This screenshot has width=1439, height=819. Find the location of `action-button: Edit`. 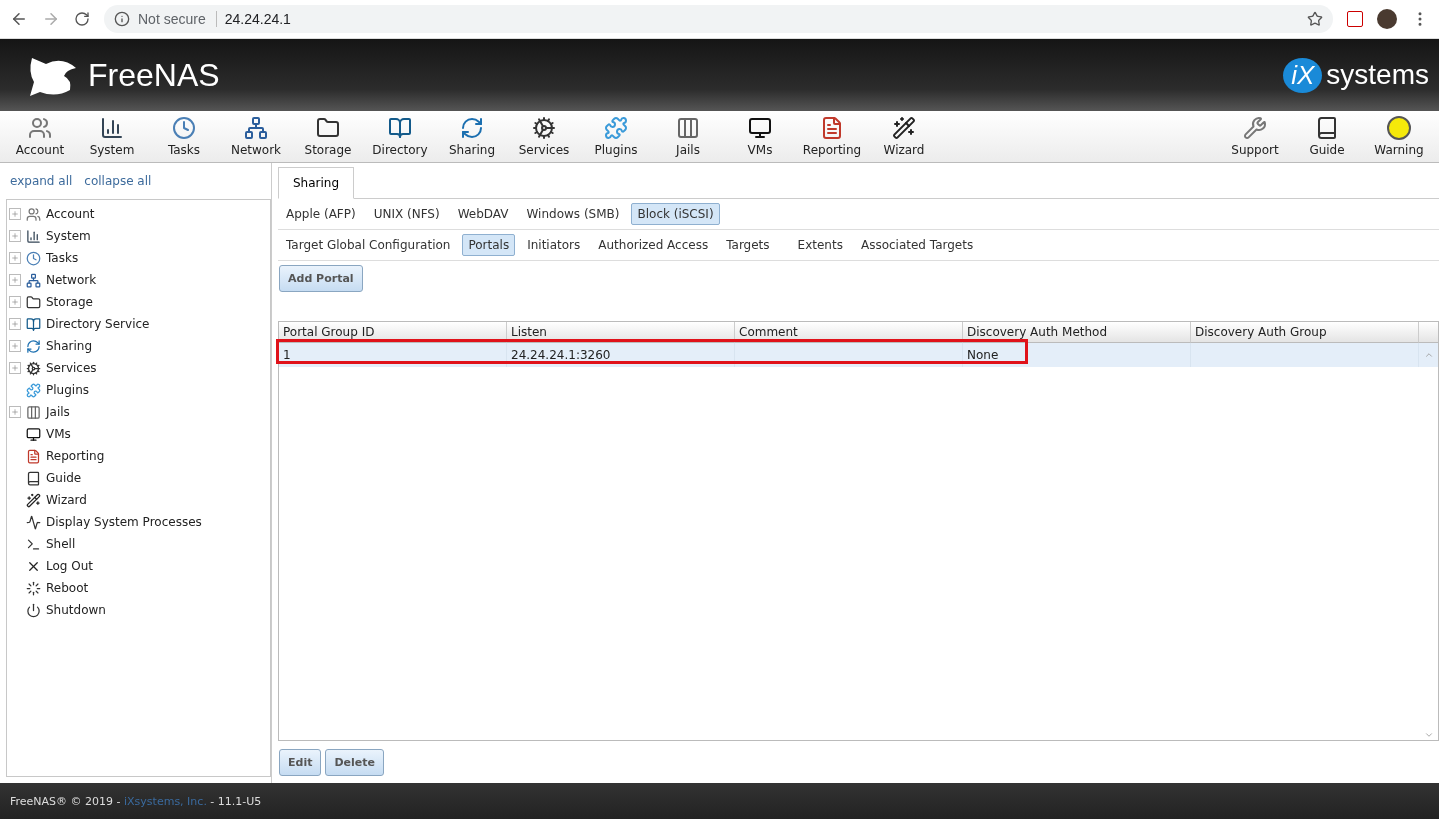

action-button: Edit is located at coordinates (300, 762).